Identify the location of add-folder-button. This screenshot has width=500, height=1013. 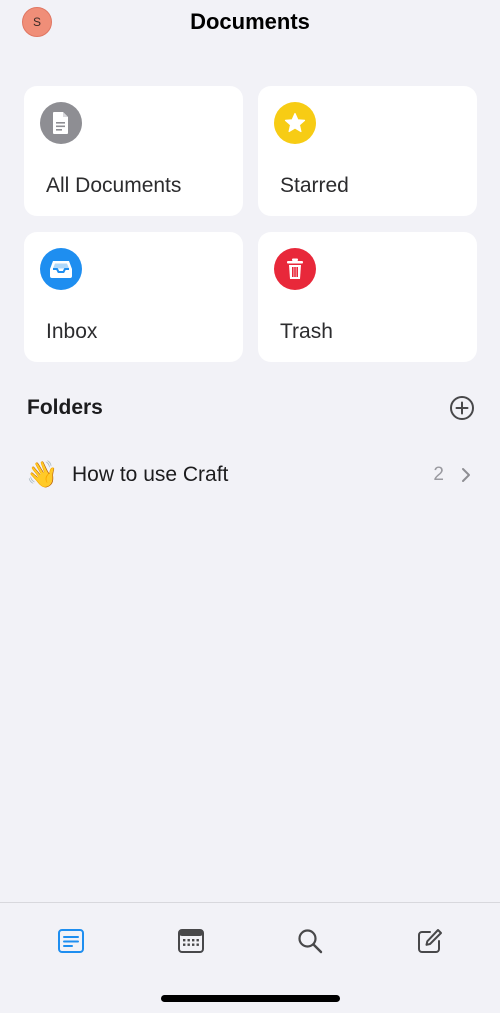
(462, 408).